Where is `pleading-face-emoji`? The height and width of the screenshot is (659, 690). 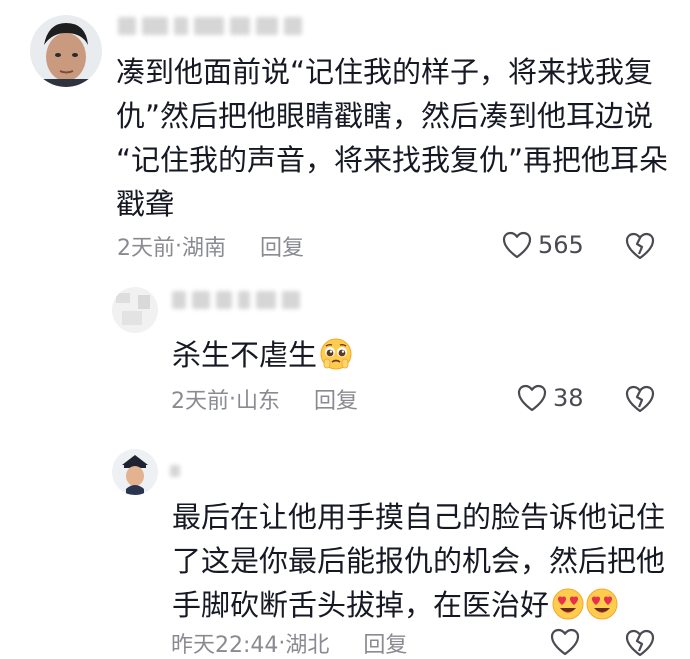 pleading-face-emoji is located at coordinates (336, 354).